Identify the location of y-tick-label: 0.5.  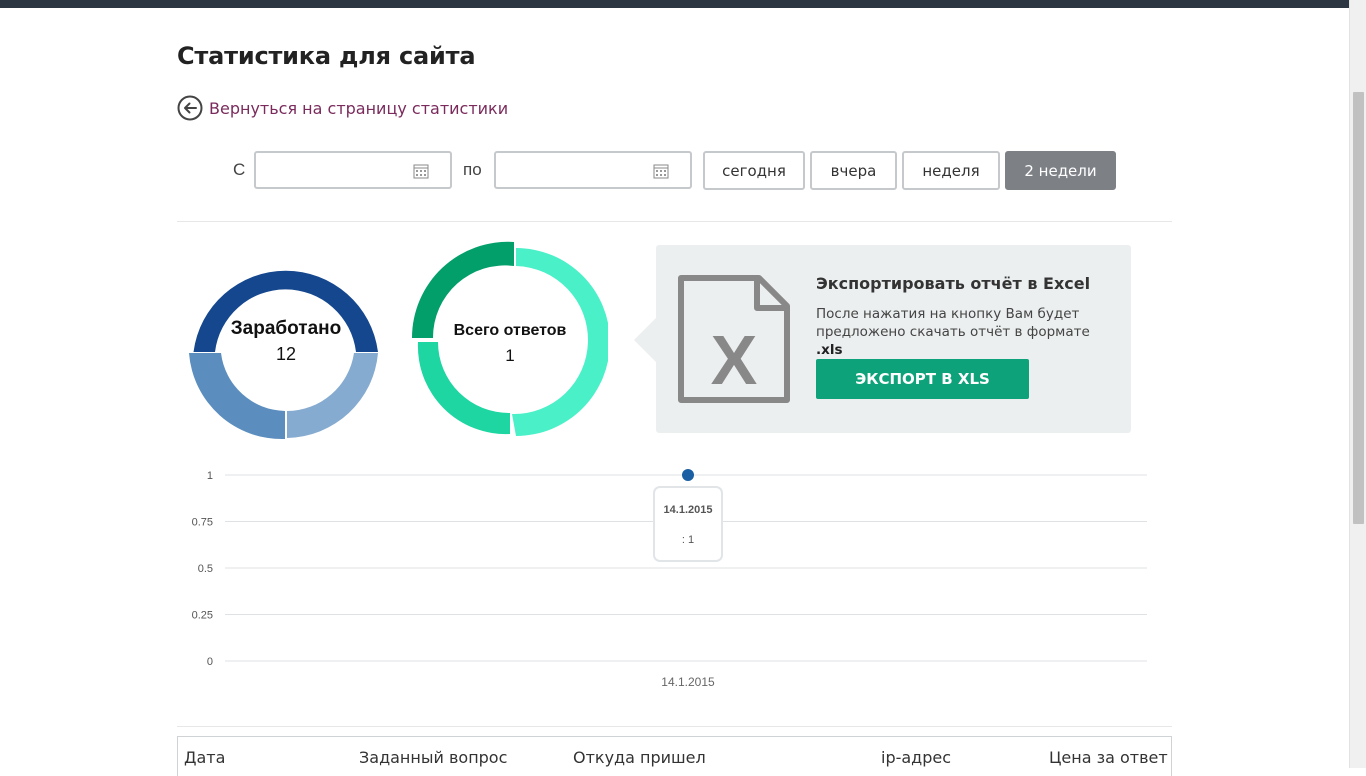
(205, 569).